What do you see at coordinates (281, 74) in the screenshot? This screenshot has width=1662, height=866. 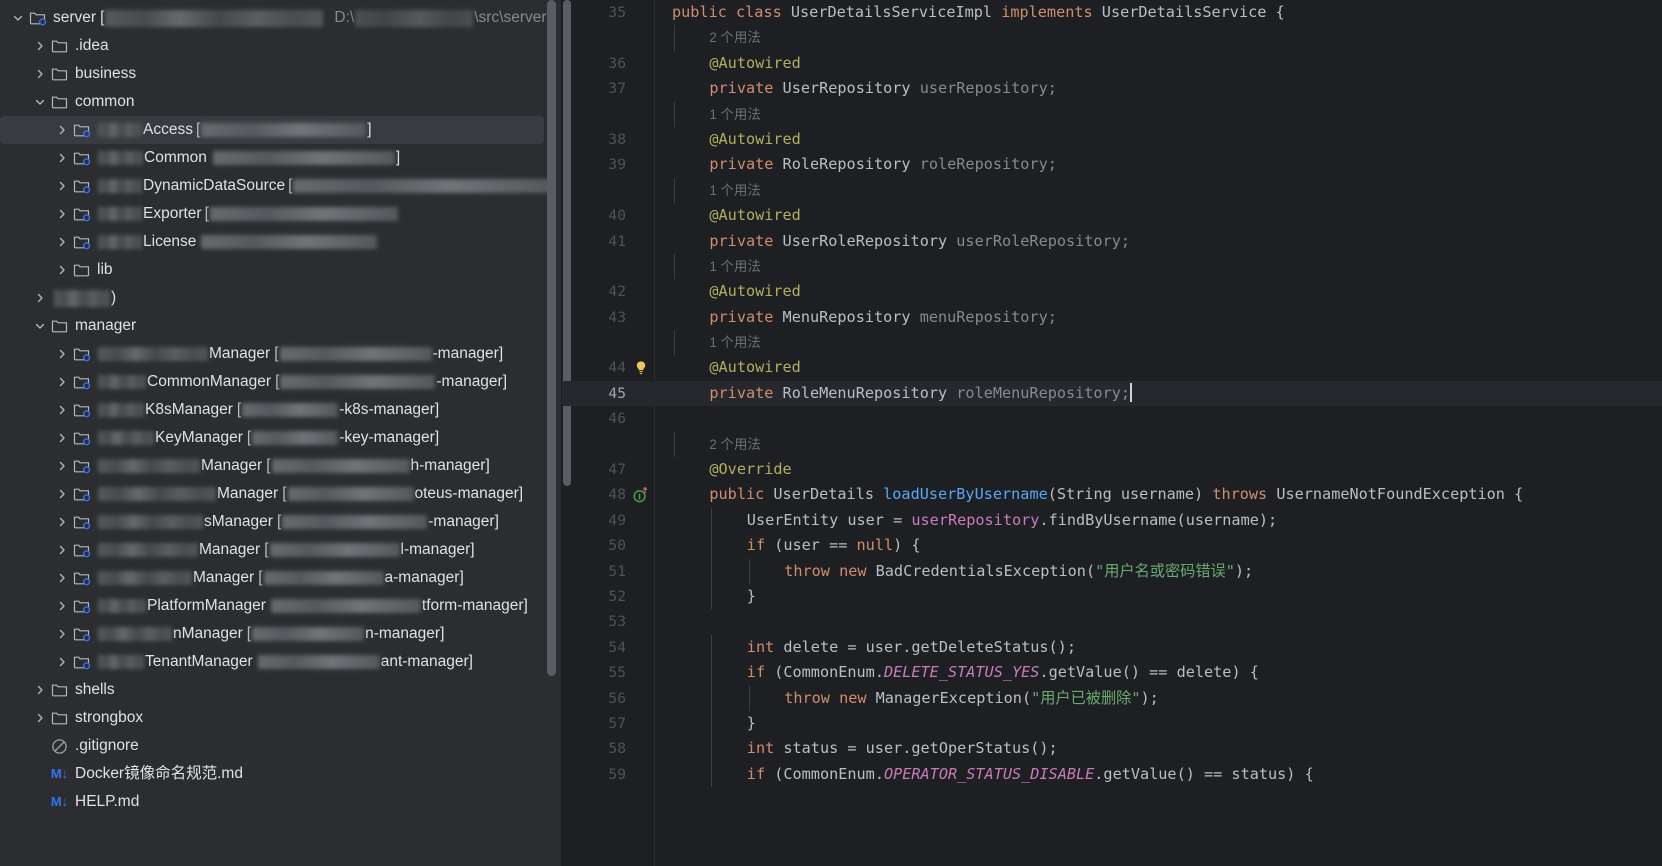 I see `tree-row-business: business` at bounding box center [281, 74].